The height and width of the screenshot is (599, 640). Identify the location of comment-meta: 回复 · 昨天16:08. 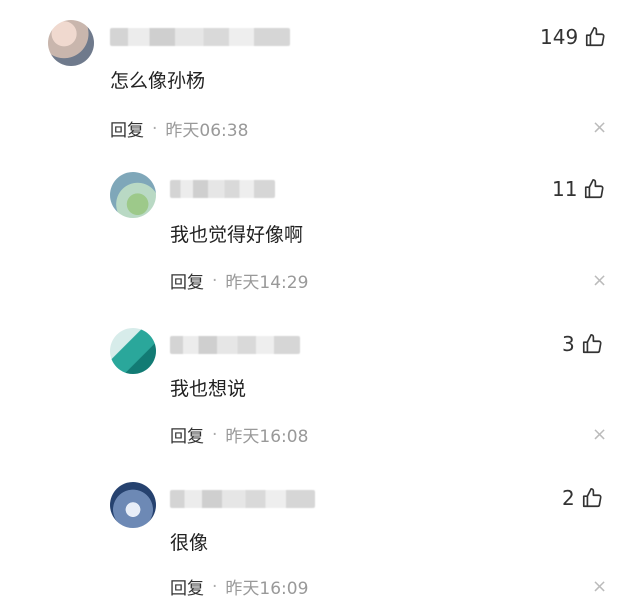
(239, 435).